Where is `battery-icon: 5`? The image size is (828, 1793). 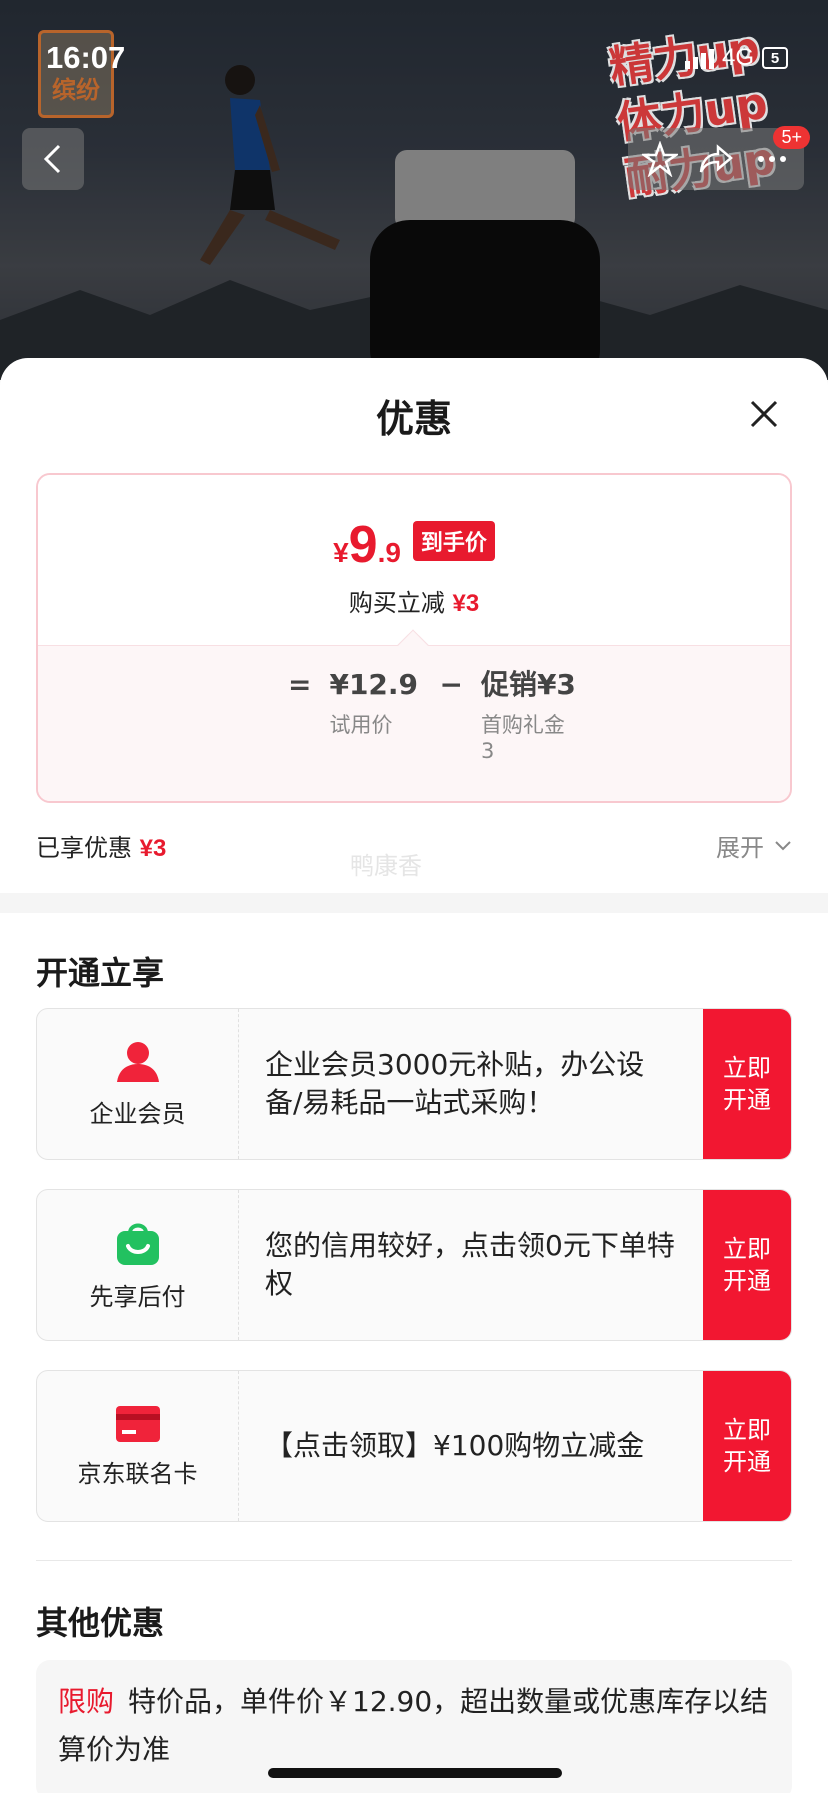
battery-icon: 5 is located at coordinates (775, 58).